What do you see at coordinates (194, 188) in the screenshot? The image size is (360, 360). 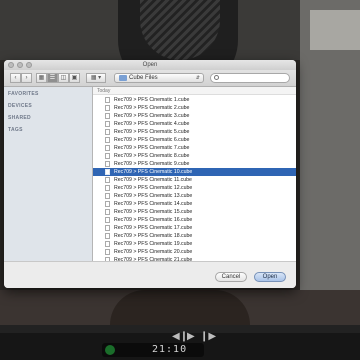 I see `file-row: Rec709 > PFS Cinematic 12.cube` at bounding box center [194, 188].